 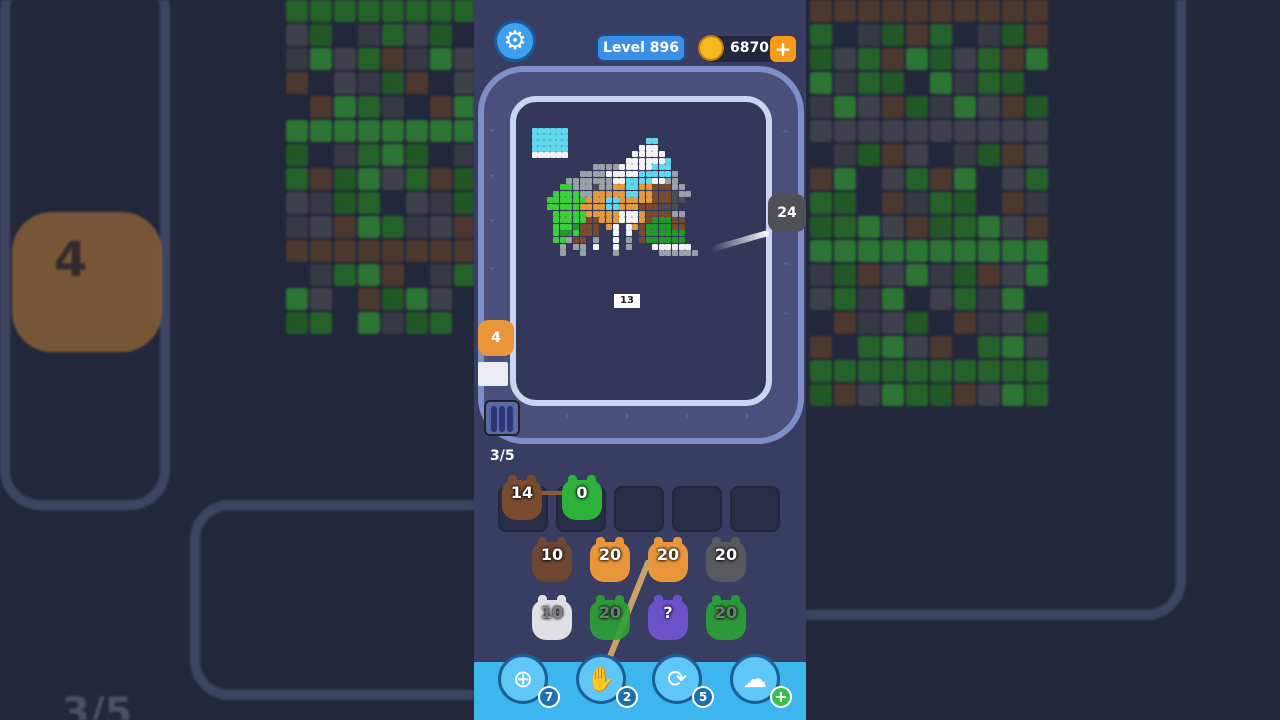 What do you see at coordinates (783, 49) in the screenshot?
I see `add-coins-button: +` at bounding box center [783, 49].